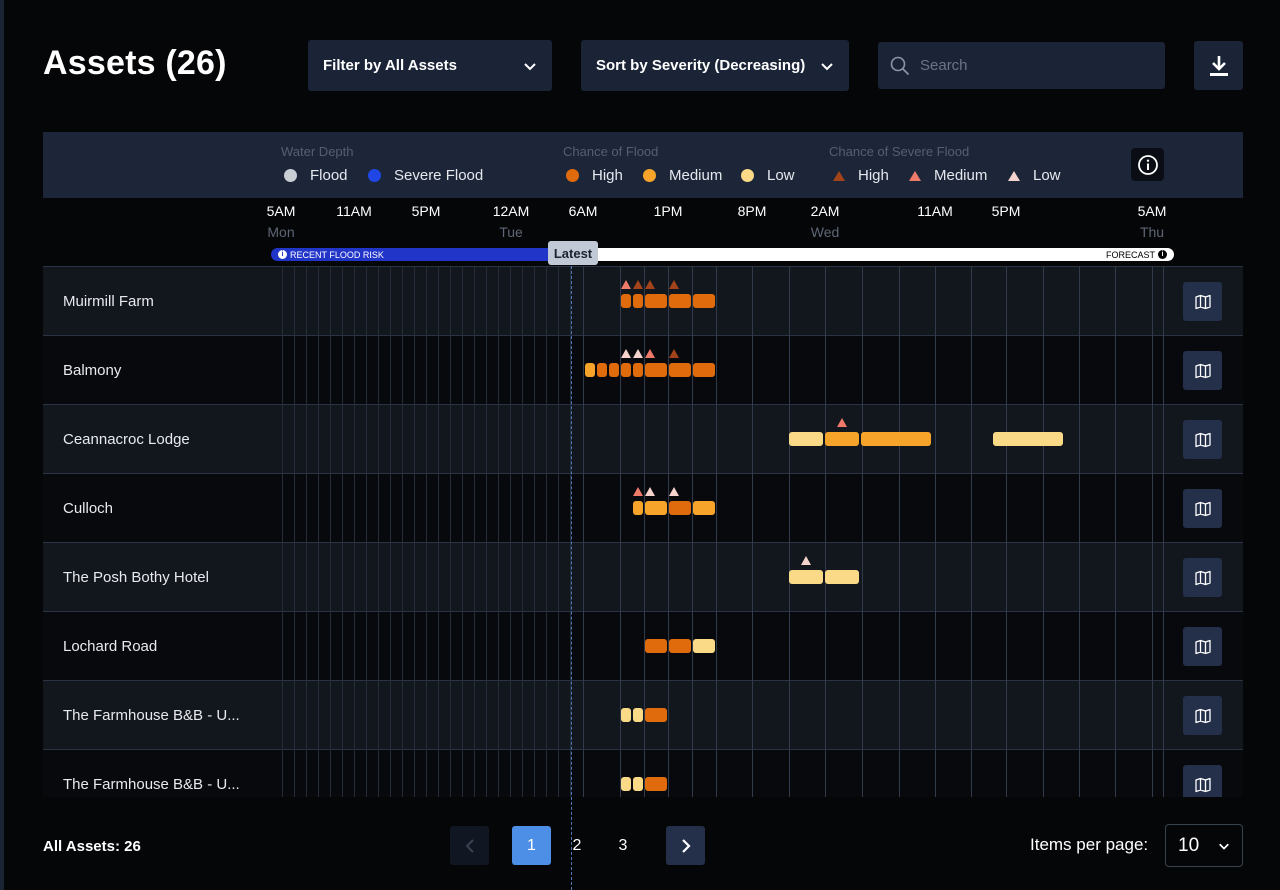  I want to click on page-3-button: 3, so click(623, 845).